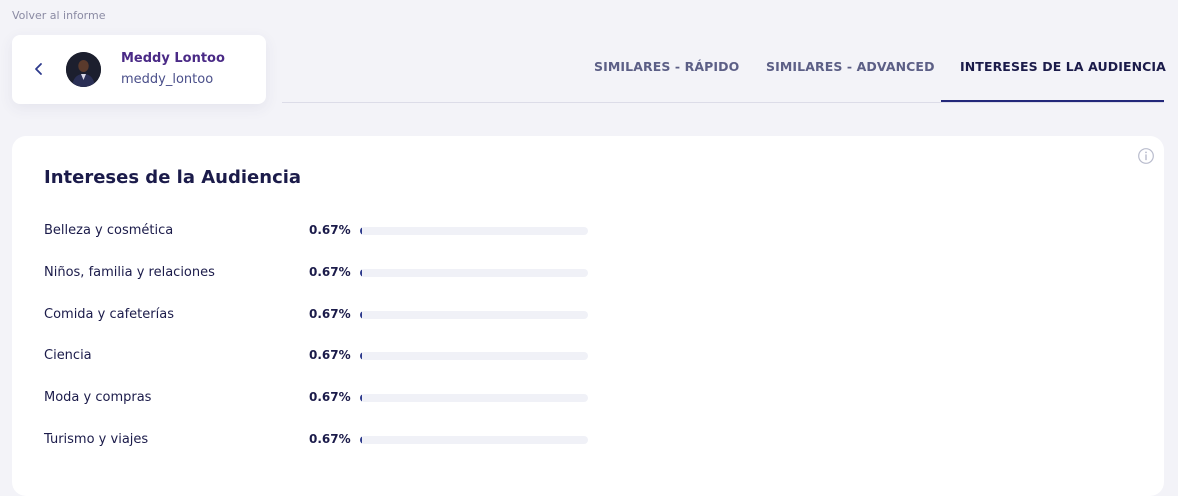  What do you see at coordinates (109, 314) in the screenshot?
I see `interest-label: Comida y cafeterías` at bounding box center [109, 314].